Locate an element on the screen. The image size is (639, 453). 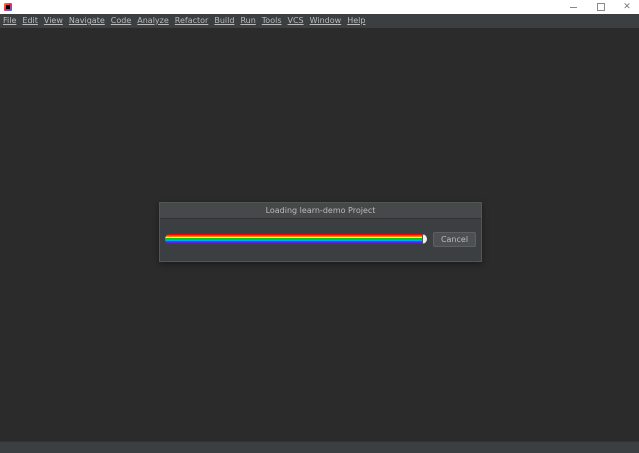
minimize-icon is located at coordinates (573, 7).